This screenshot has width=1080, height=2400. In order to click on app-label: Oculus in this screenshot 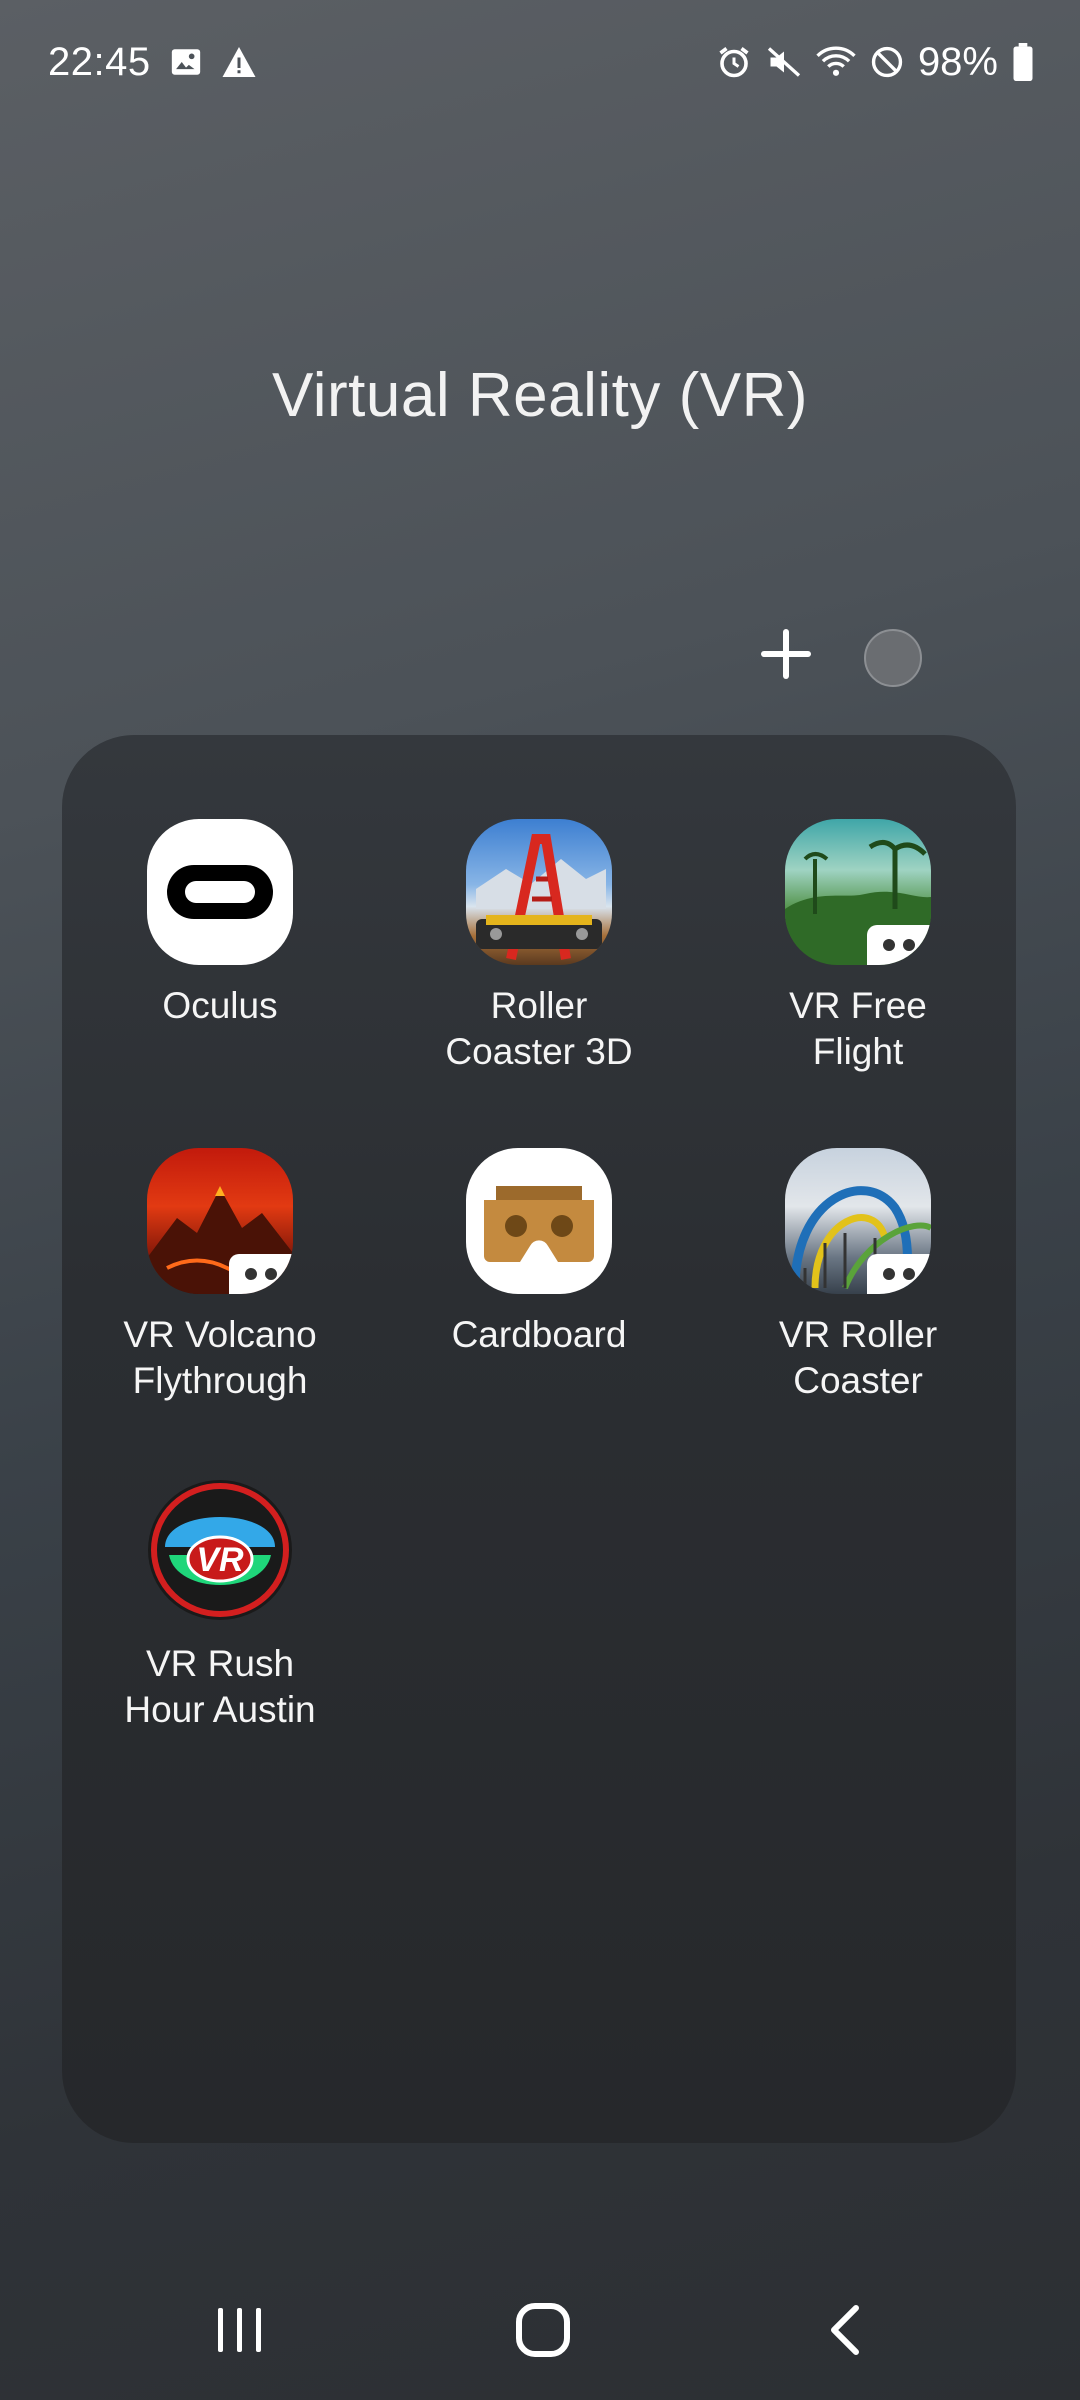, I will do `click(220, 1005)`.